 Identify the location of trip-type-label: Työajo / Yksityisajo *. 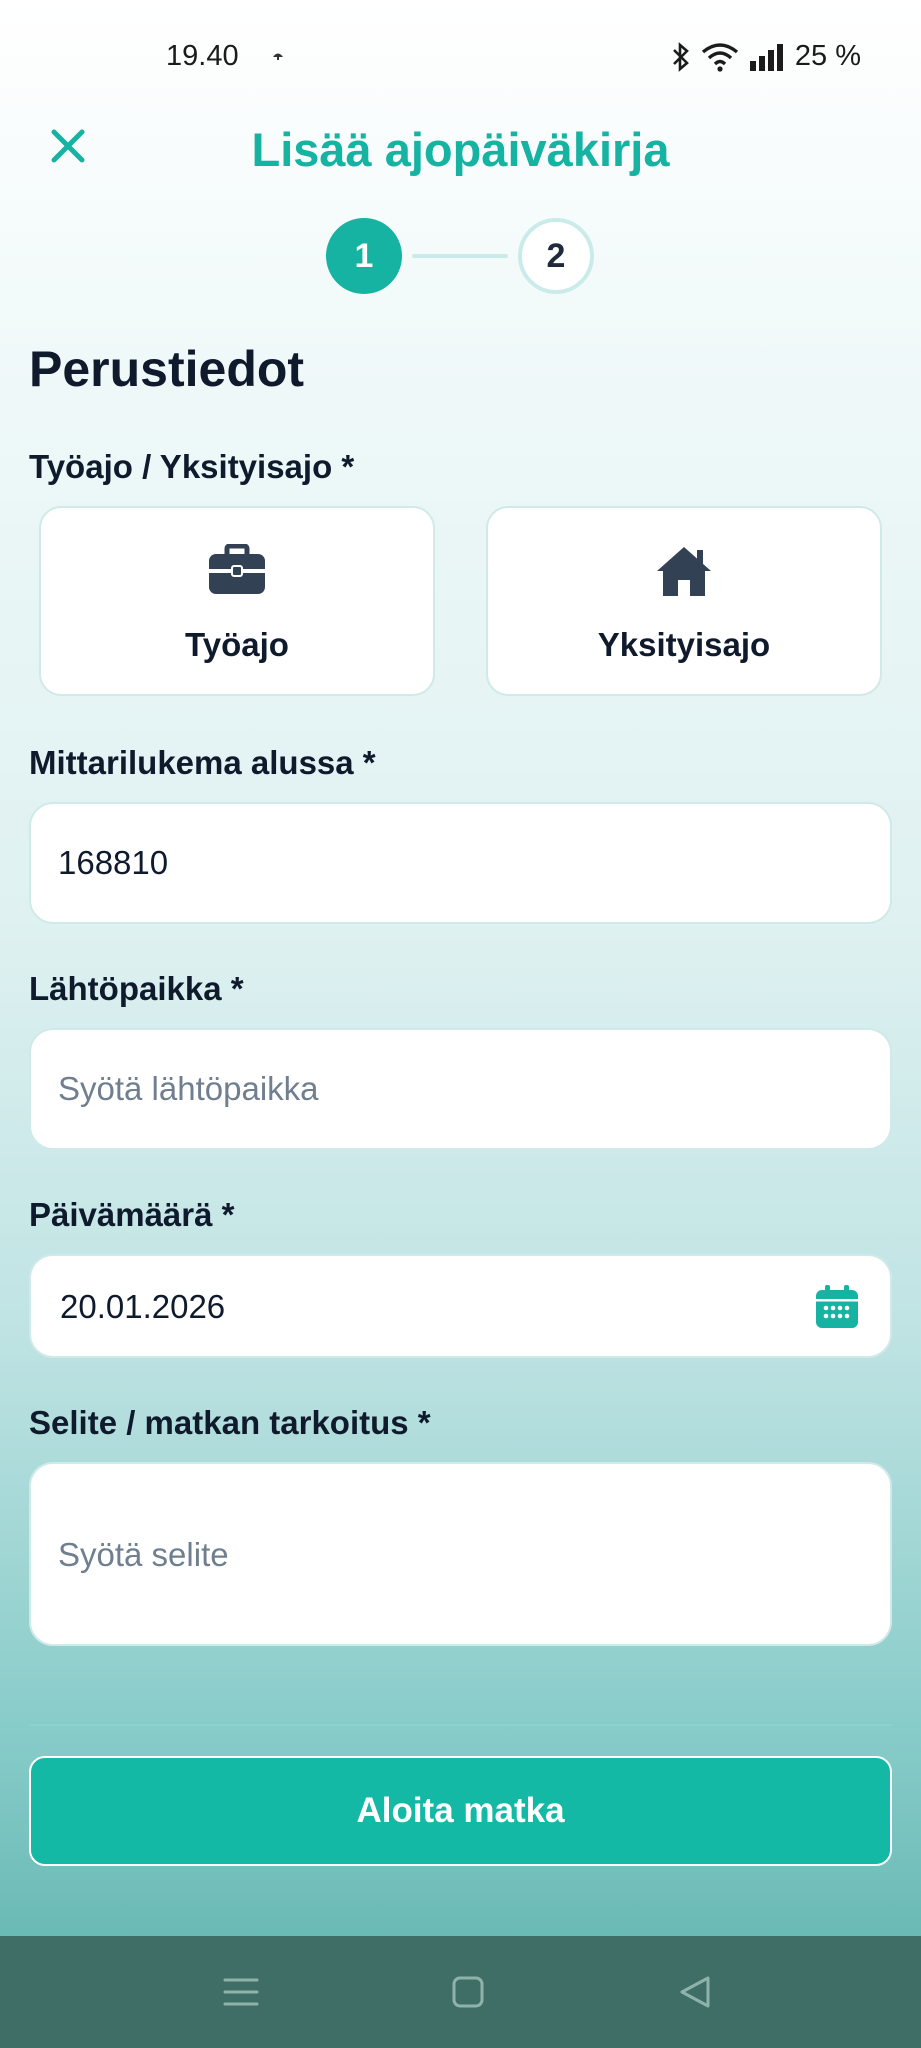
(192, 466).